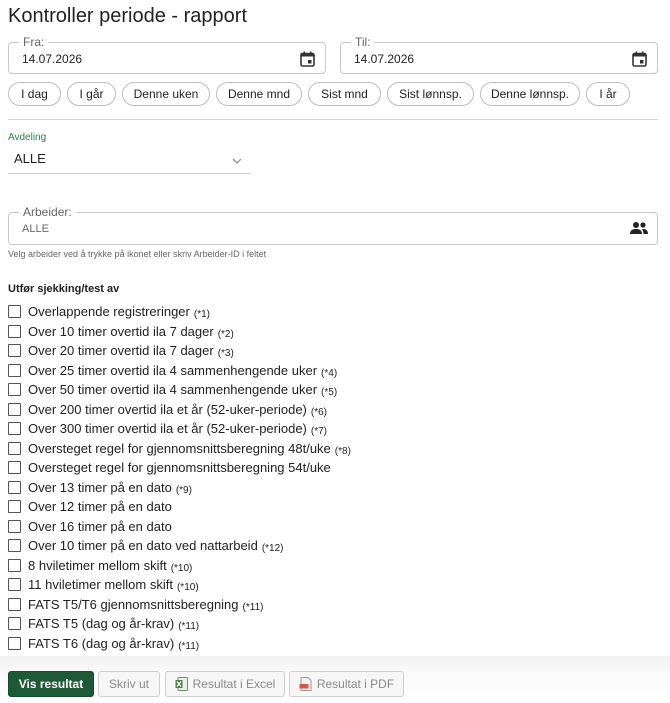 This screenshot has height=703, width=670. I want to click on chip-this-month: Denne mnd, so click(259, 94).